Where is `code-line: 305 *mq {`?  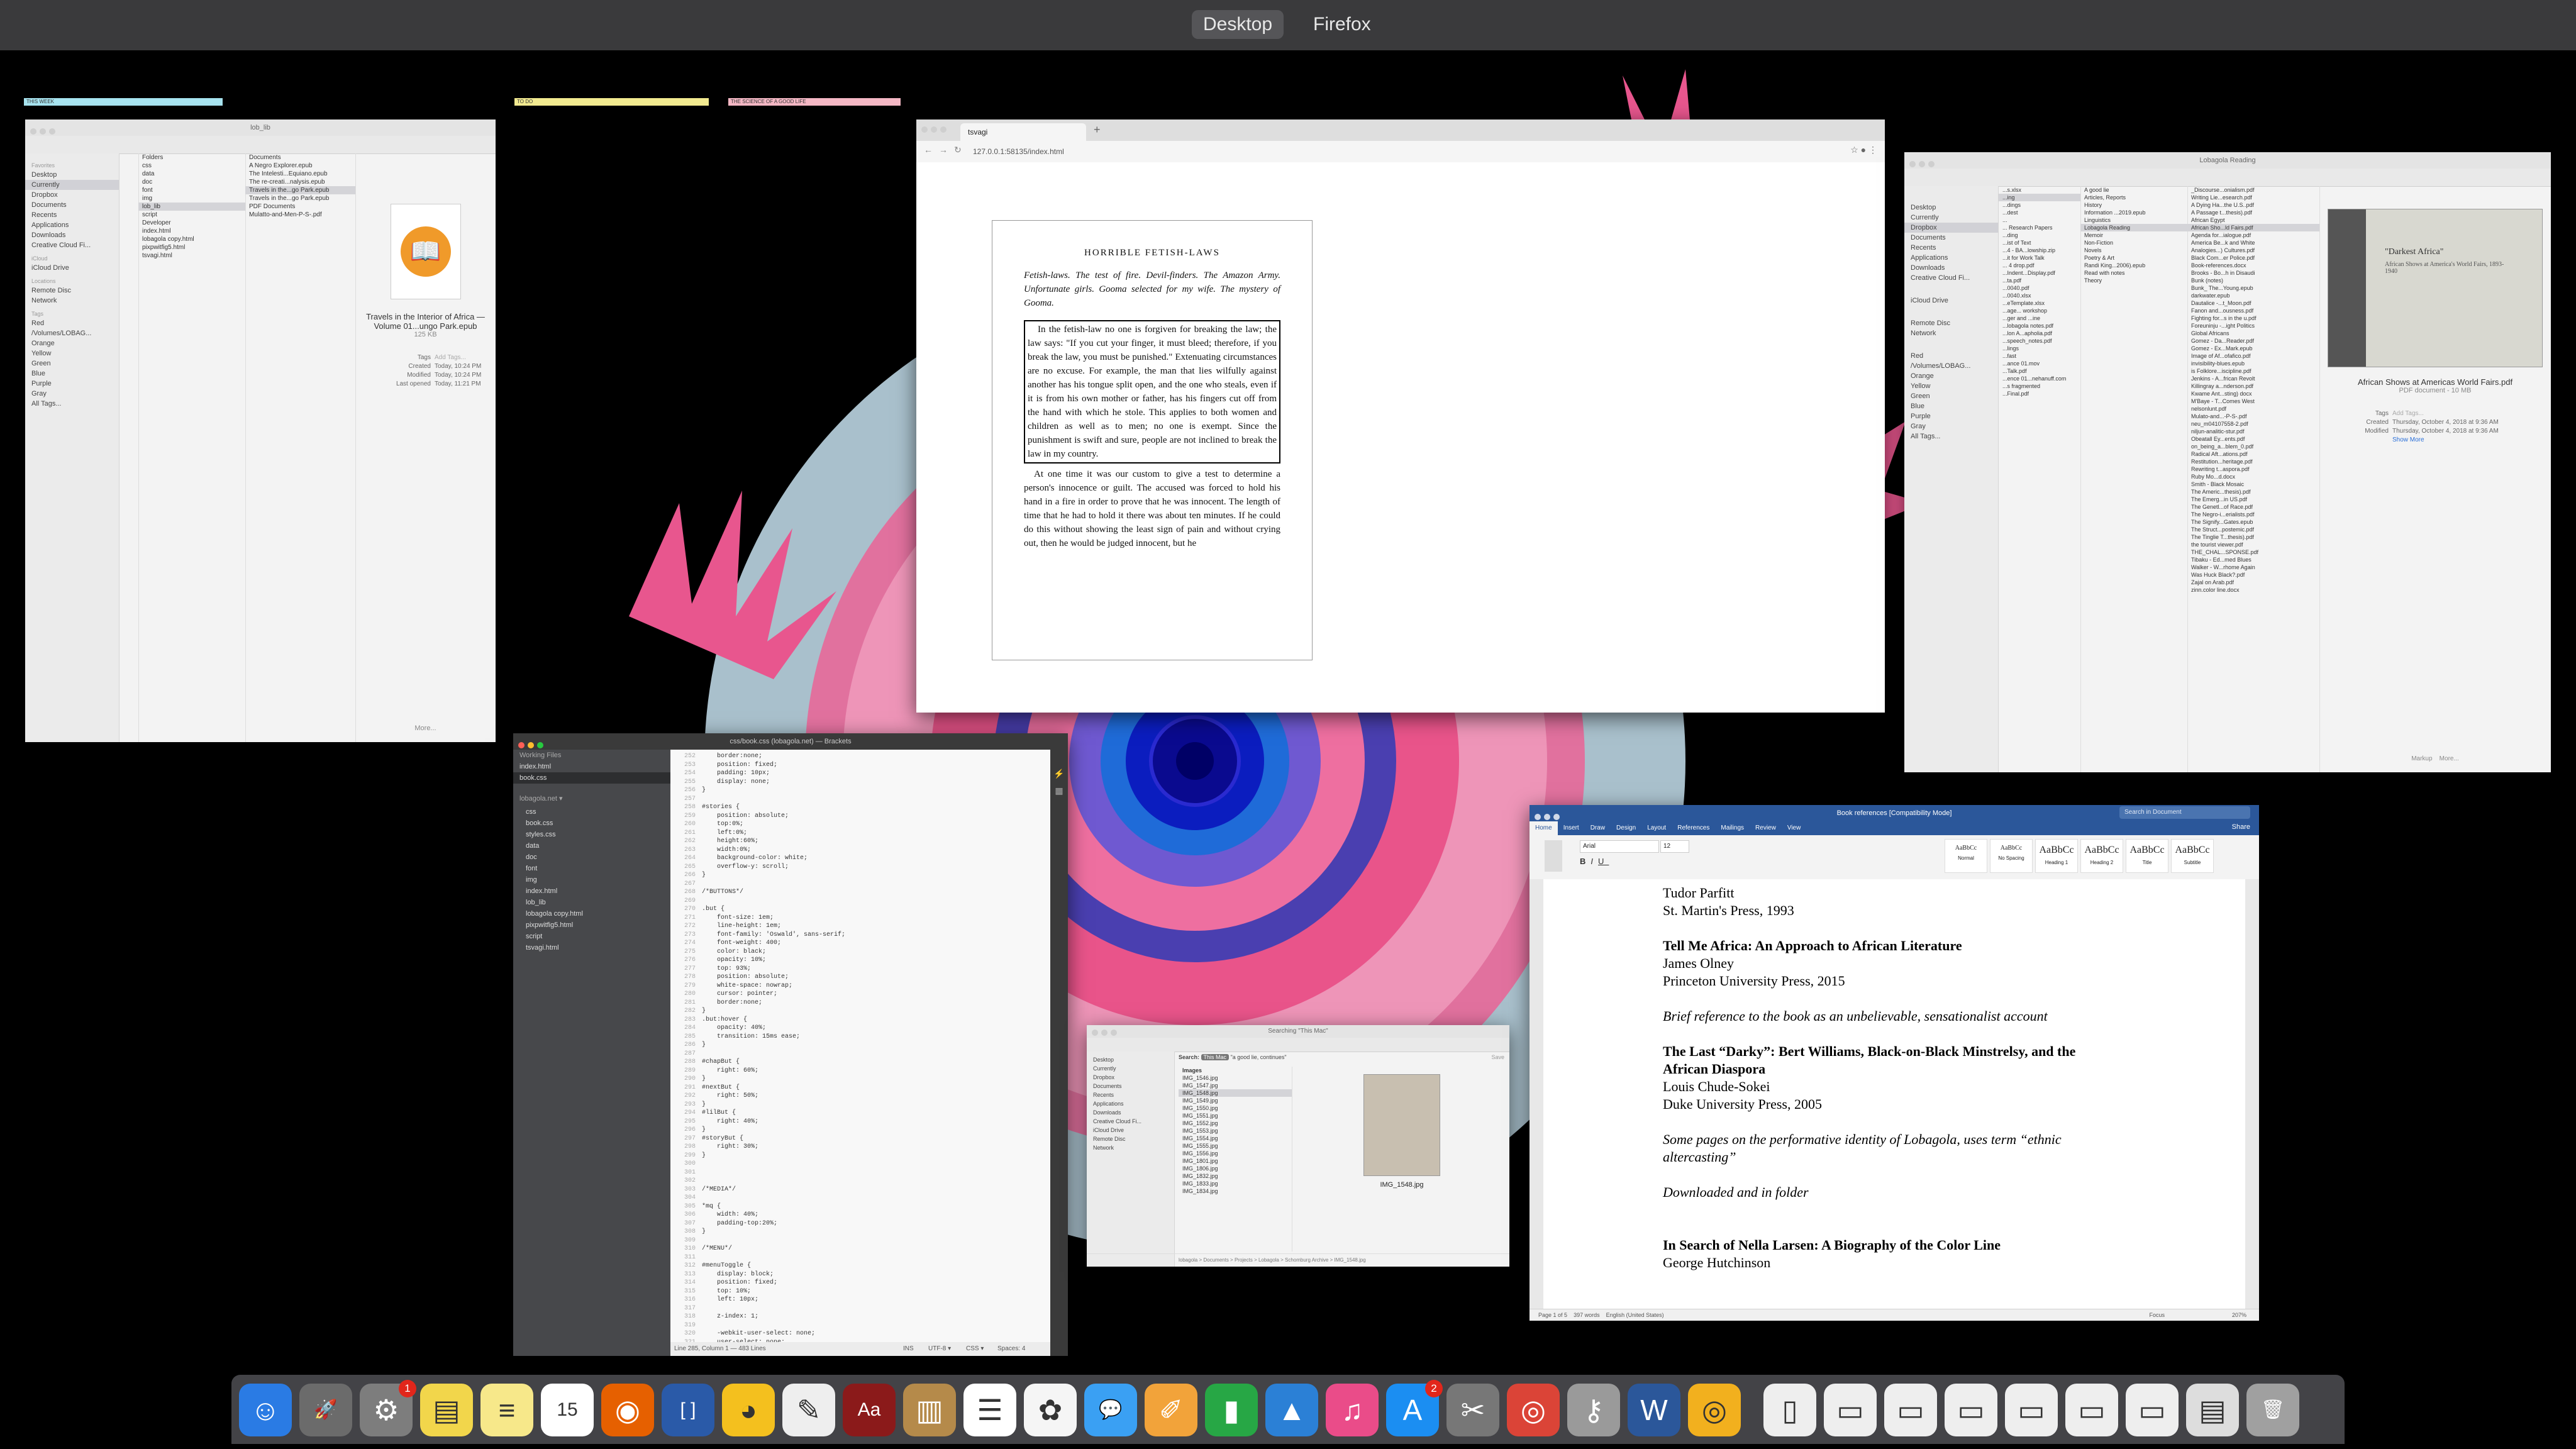
code-line: 305 *mq { is located at coordinates (860, 1206).